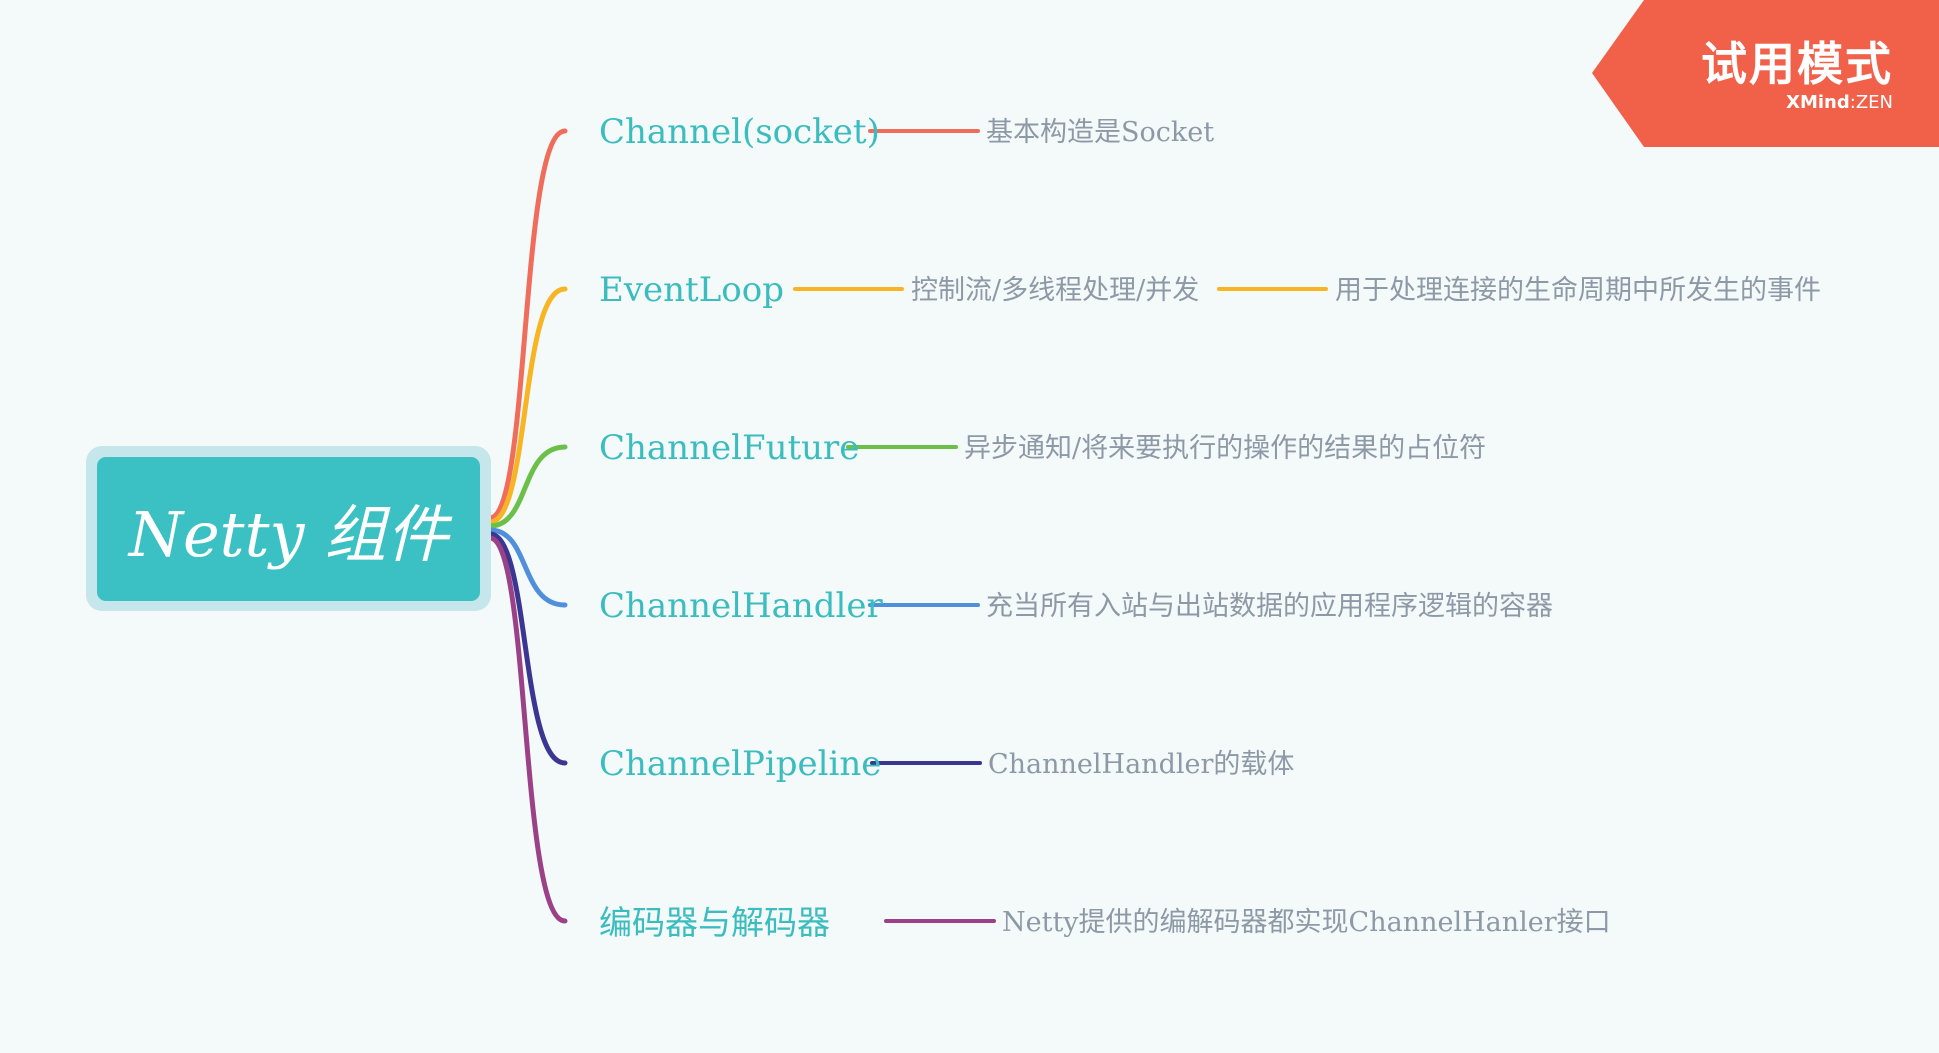 The image size is (1939, 1053). I want to click on branch-topic-channelfuture: ChannelFuture, so click(729, 448).